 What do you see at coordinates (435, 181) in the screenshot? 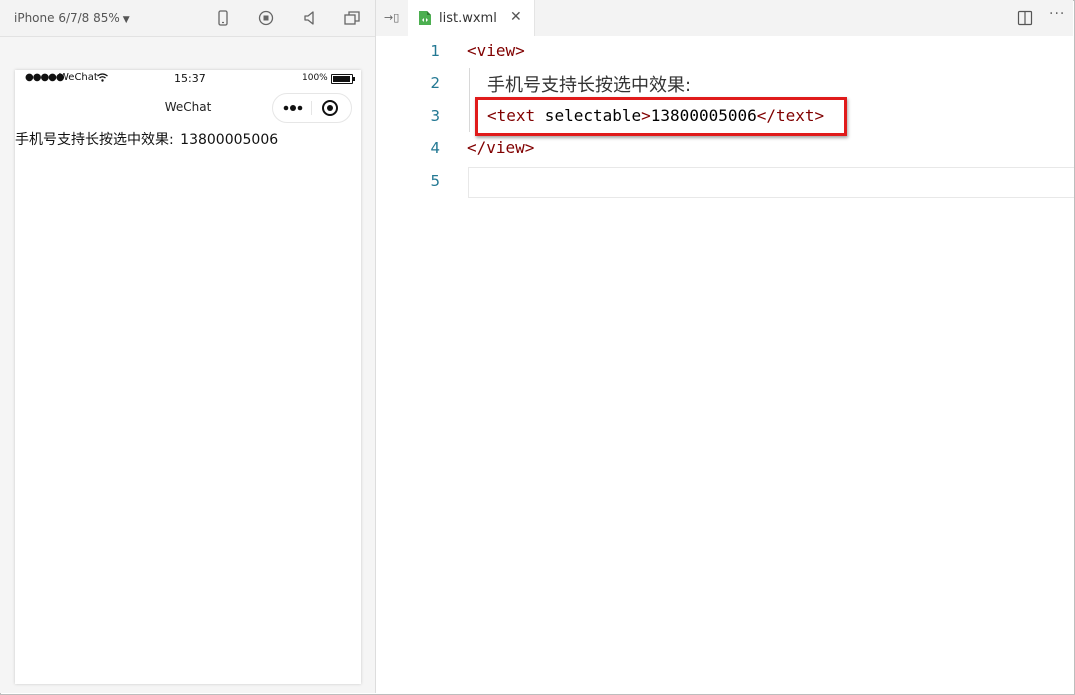
I see `line-number: 5` at bounding box center [435, 181].